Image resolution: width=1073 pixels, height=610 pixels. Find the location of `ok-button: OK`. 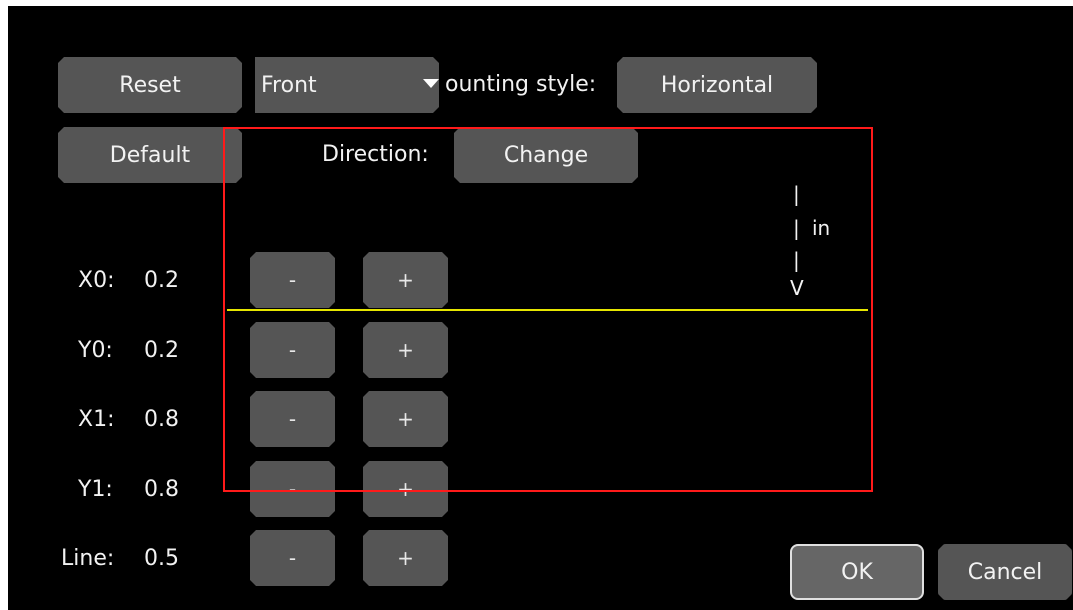

ok-button: OK is located at coordinates (857, 572).